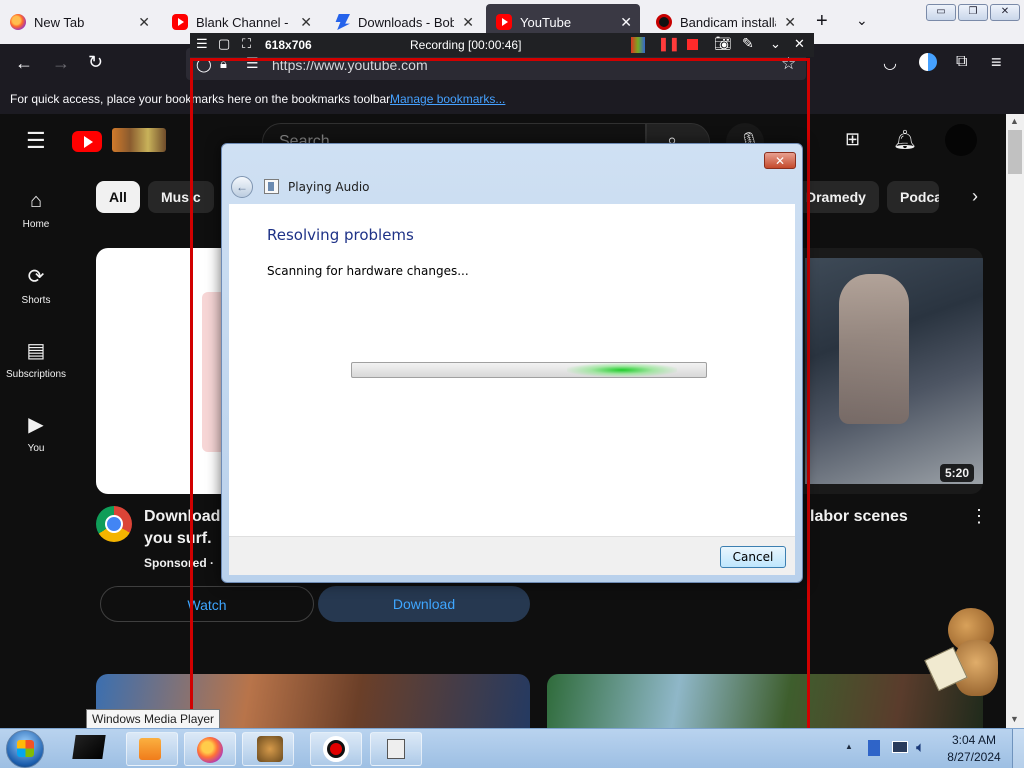  What do you see at coordinates (350, 65) in the screenshot?
I see `url-text: https://www.youtube.com` at bounding box center [350, 65].